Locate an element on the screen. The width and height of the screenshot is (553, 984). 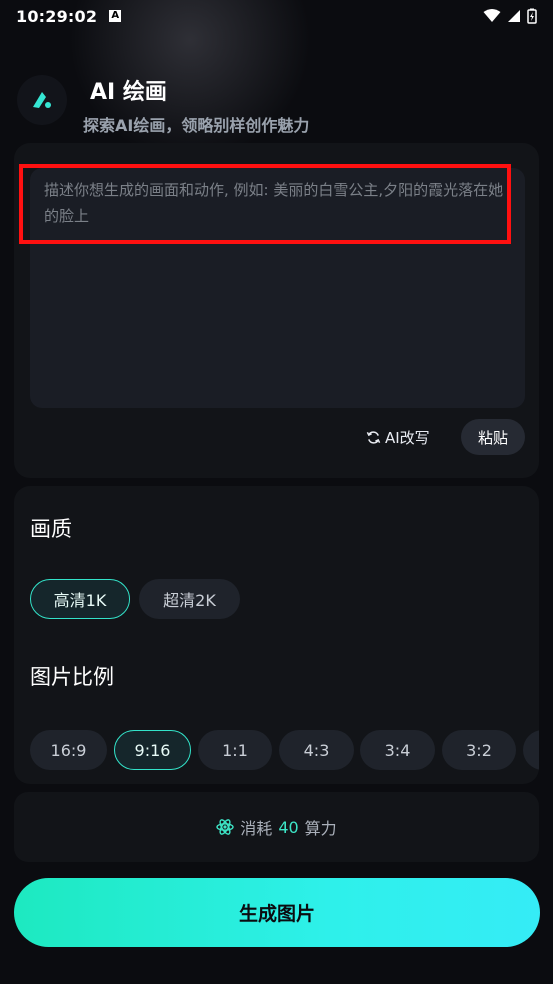
signal-icon is located at coordinates (514, 16).